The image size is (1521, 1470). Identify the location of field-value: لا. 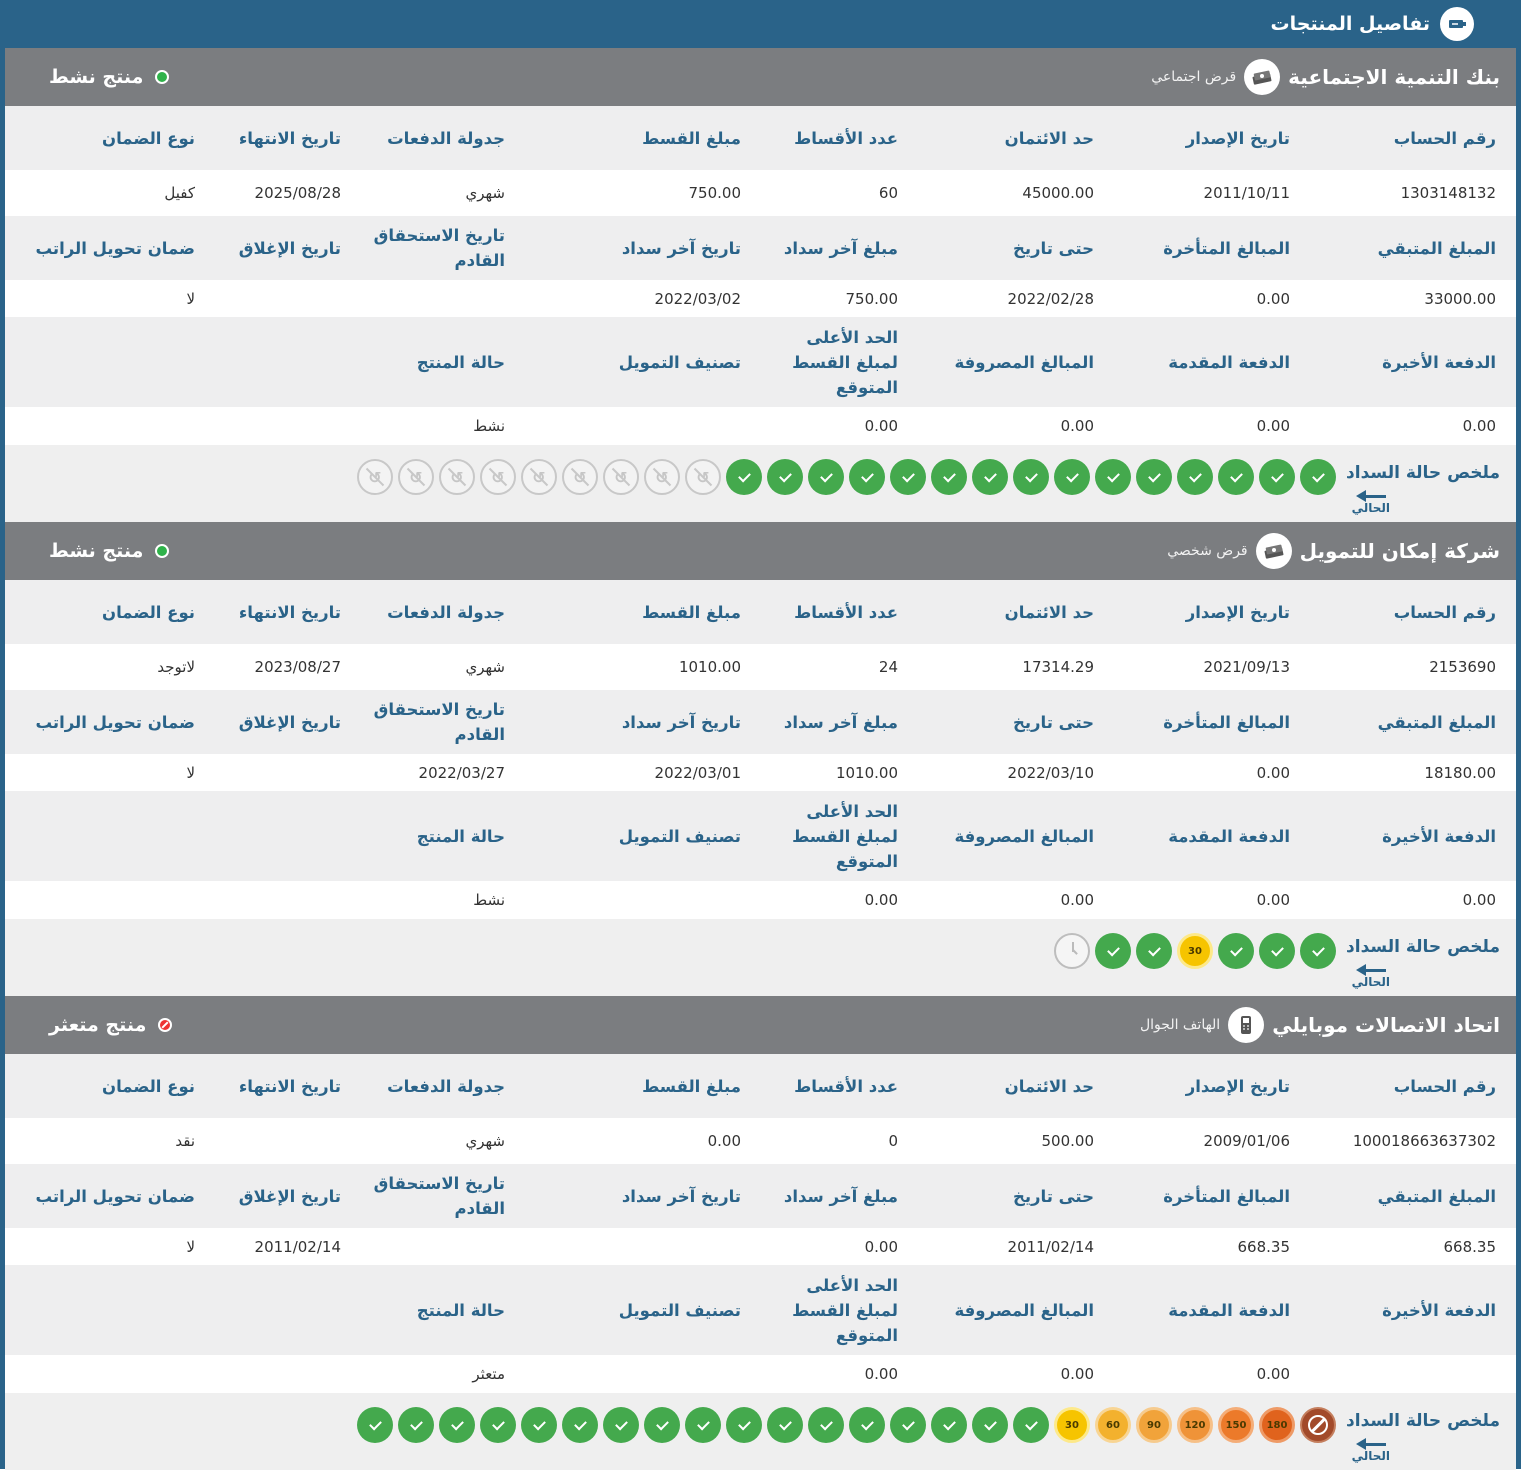
(190, 298).